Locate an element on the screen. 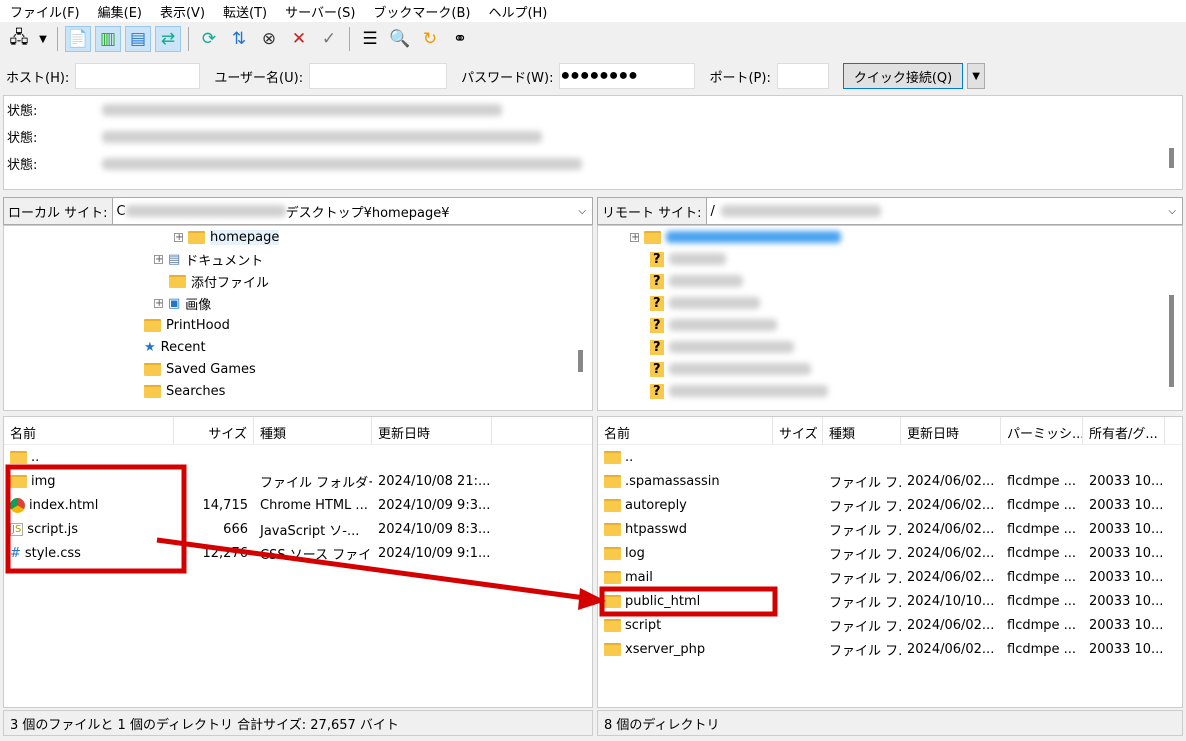 This screenshot has width=1186, height=741. annotation-overlay is located at coordinates (391, 540).